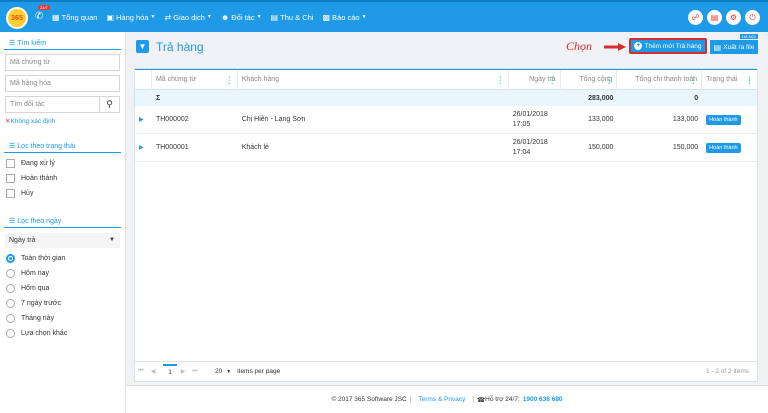 The height and width of the screenshot is (413, 768). I want to click on status-badge: Hoàn thành, so click(723, 147).